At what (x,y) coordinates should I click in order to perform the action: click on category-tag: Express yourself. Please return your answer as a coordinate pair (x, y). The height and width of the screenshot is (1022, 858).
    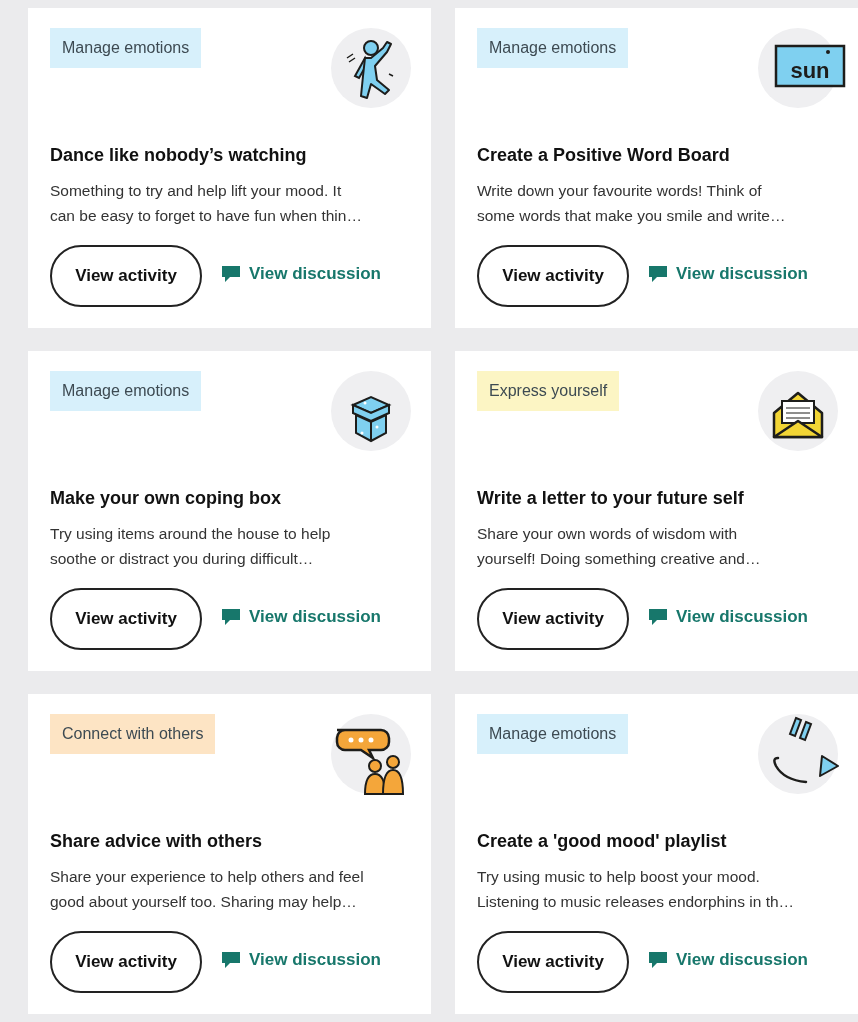
    Looking at the image, I should click on (548, 391).